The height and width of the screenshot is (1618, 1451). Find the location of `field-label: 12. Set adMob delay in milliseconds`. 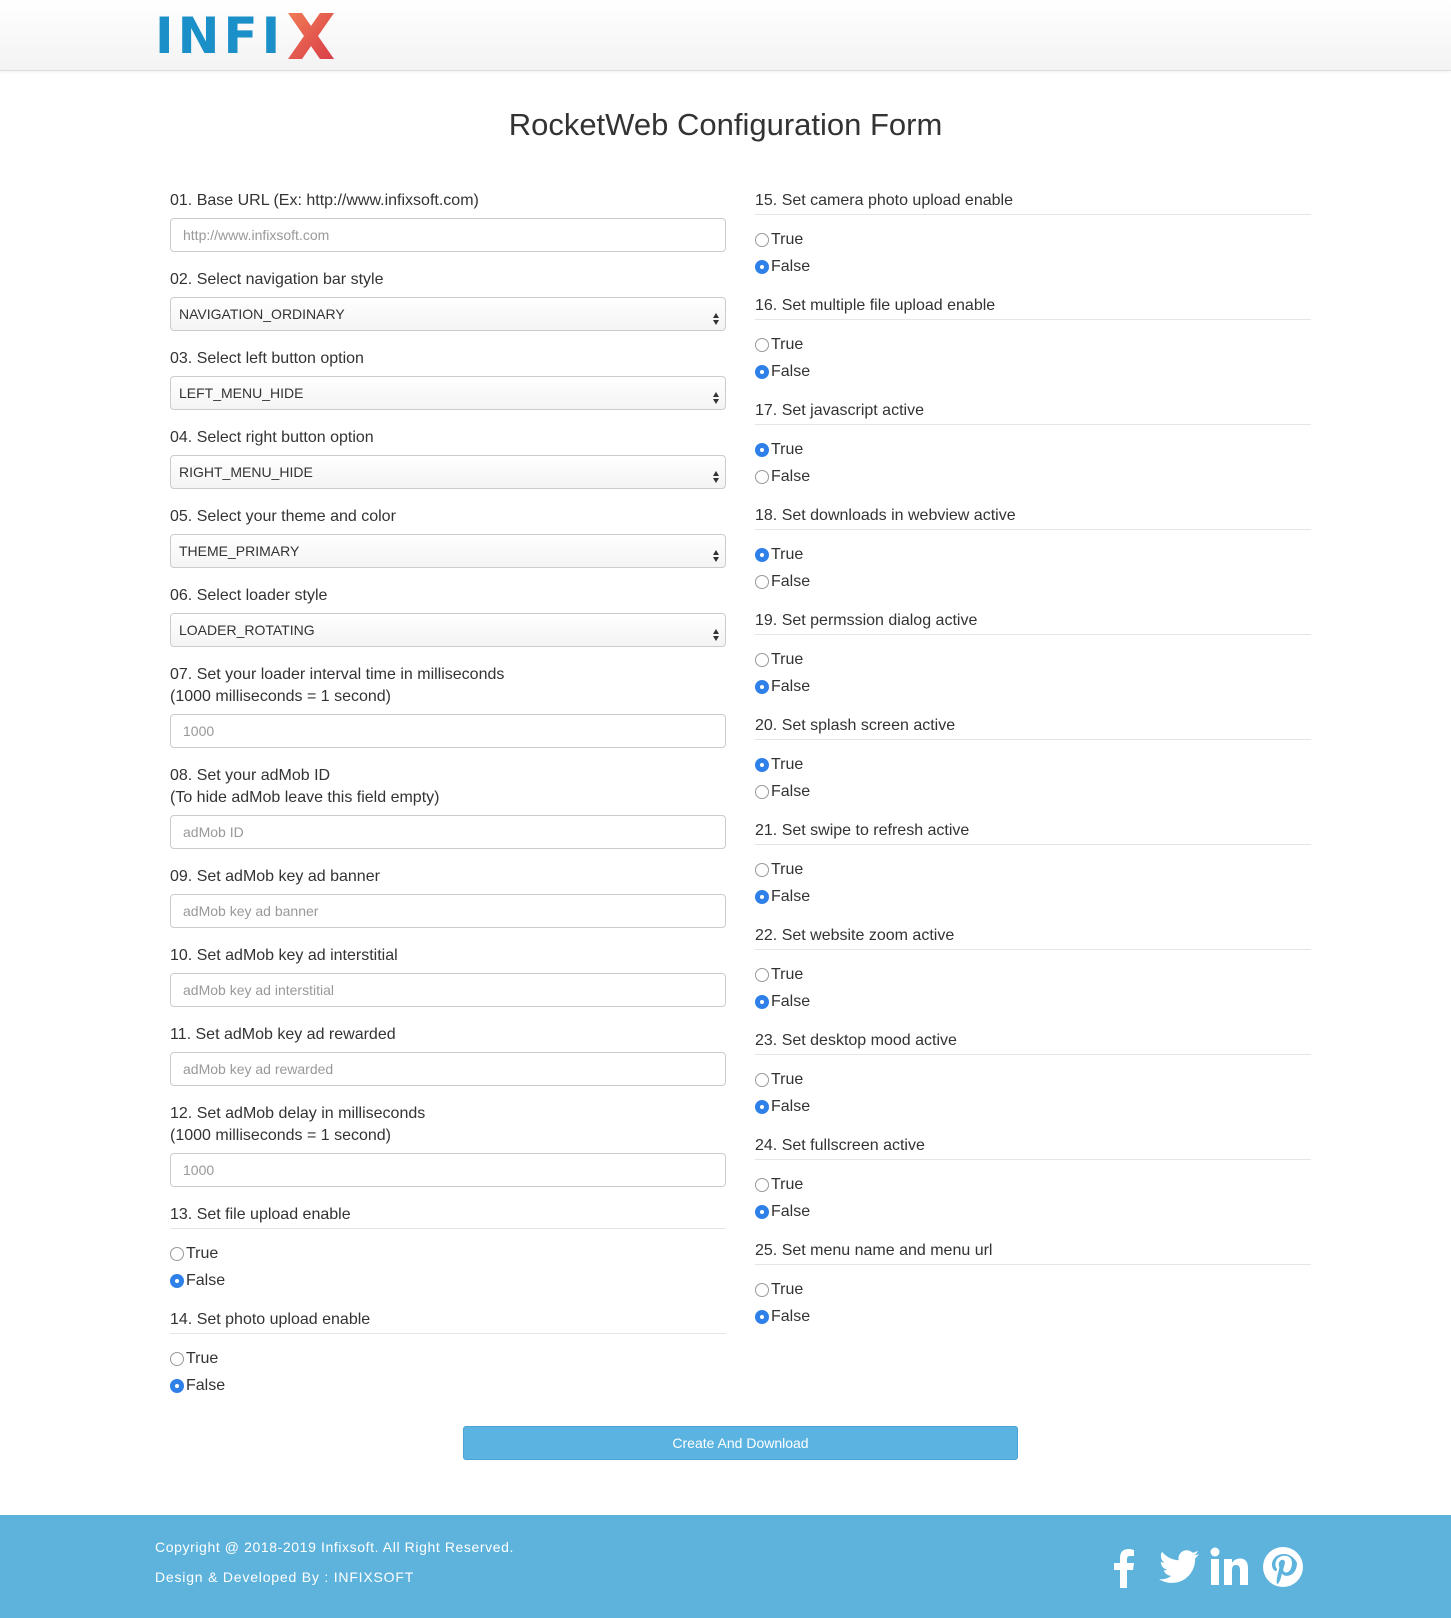

field-label: 12. Set adMob delay in milliseconds is located at coordinates (298, 1113).